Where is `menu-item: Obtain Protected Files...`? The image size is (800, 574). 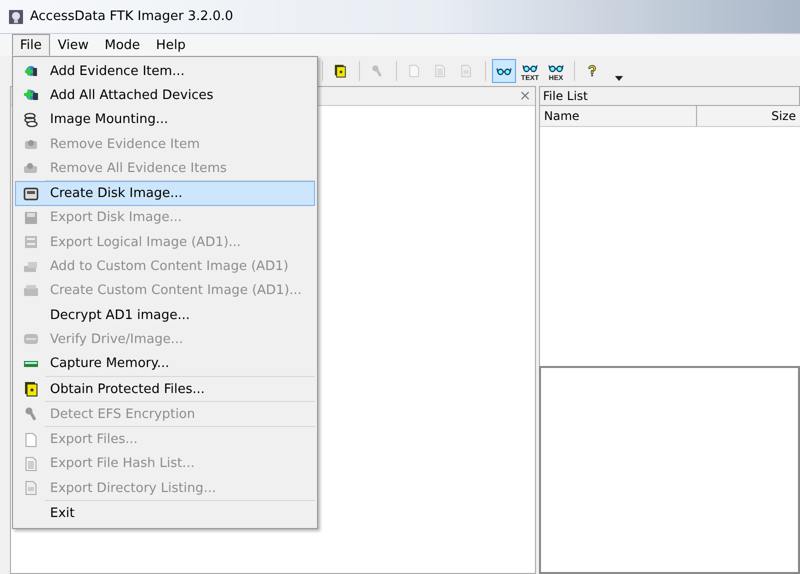
menu-item: Obtain Protected Files... is located at coordinates (165, 389).